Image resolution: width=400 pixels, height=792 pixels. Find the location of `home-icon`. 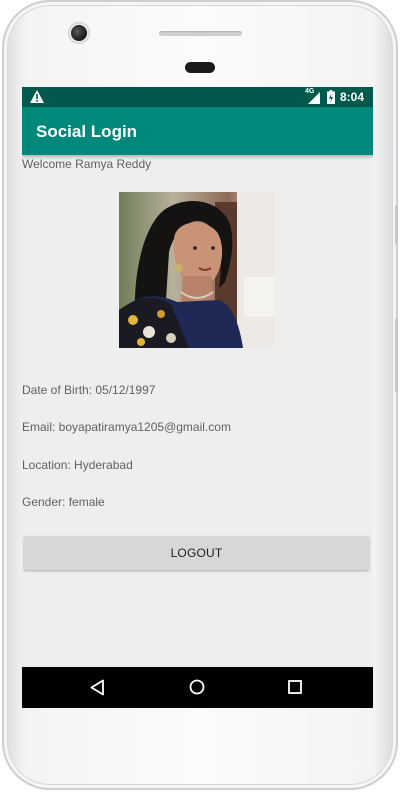

home-icon is located at coordinates (197, 687).